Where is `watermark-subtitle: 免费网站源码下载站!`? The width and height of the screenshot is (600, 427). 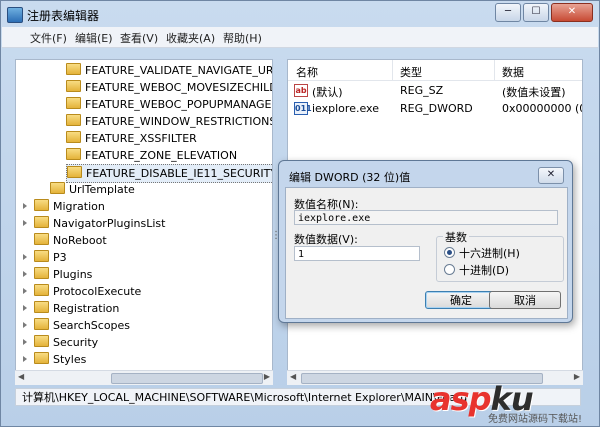
watermark-subtitle: 免费网站源码下载站! is located at coordinates (535, 419).